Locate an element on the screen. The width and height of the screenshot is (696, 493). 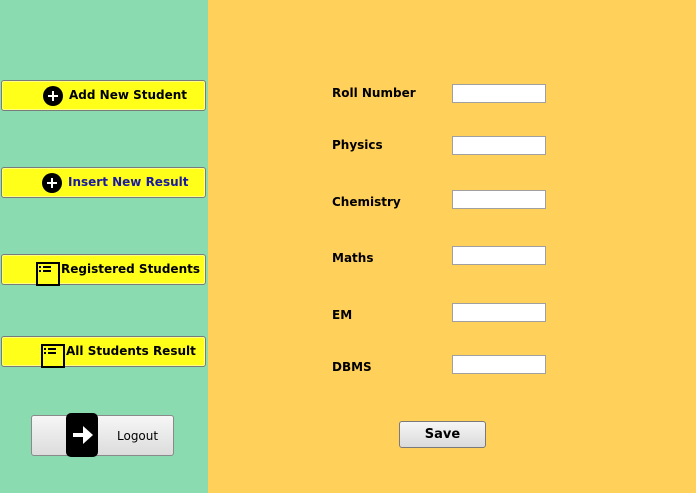
add-new-student-button: Add New Student is located at coordinates (103, 95).